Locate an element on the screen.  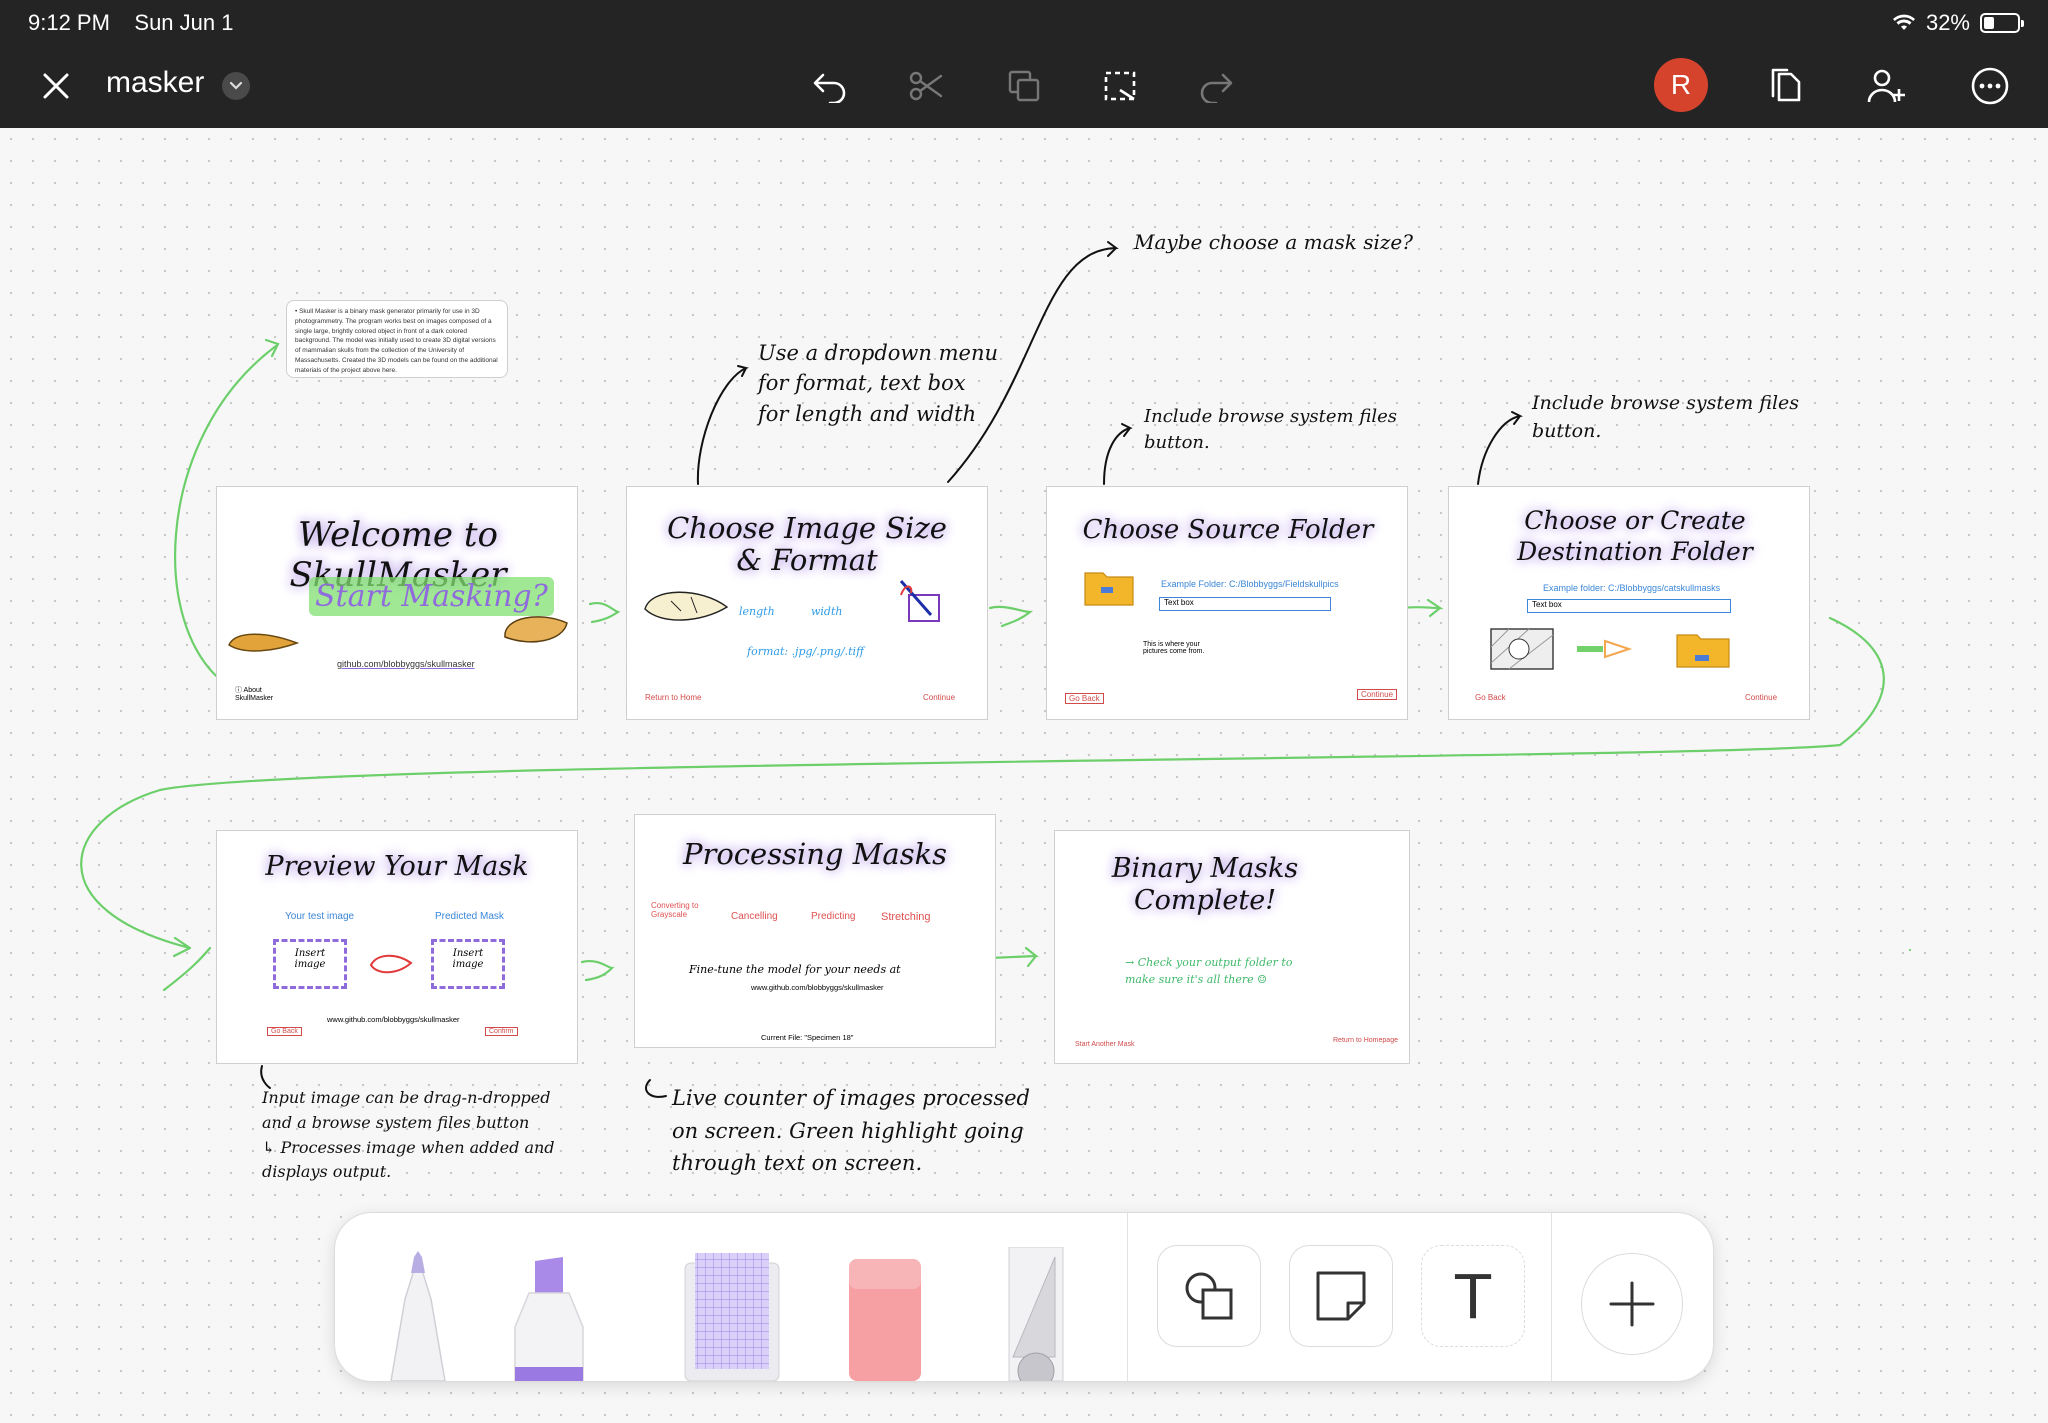
slide-title: Choose Source Folder is located at coordinates (1228, 530).